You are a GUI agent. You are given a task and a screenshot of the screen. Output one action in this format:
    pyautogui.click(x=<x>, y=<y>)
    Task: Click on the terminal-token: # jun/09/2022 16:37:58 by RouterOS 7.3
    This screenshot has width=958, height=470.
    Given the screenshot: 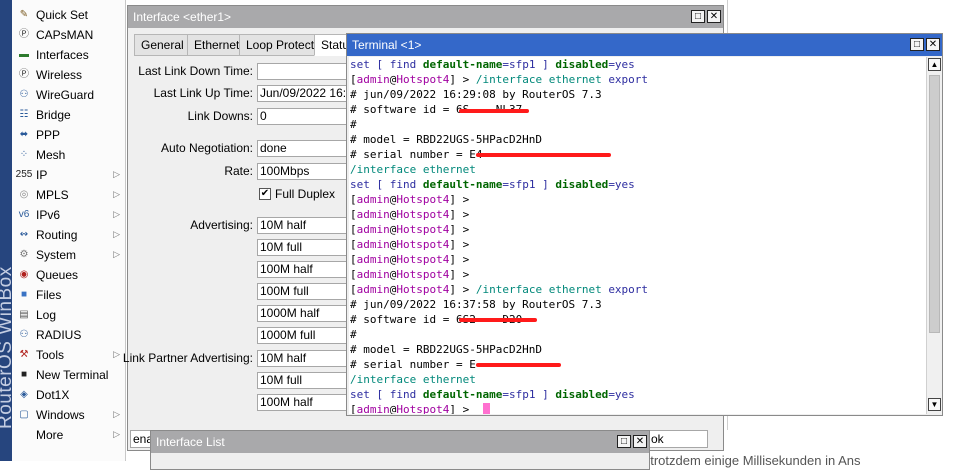 What is the action you would take?
    pyautogui.click(x=476, y=304)
    